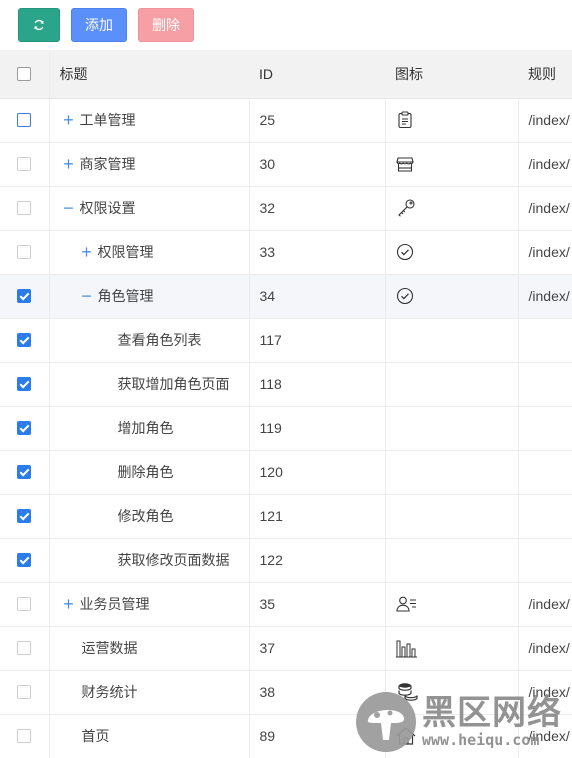  What do you see at coordinates (125, 296) in the screenshot?
I see `row-title: 角色管理` at bounding box center [125, 296].